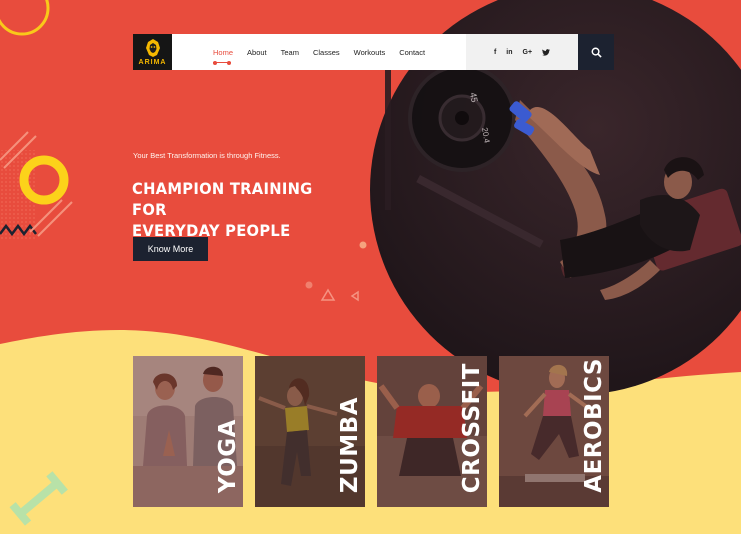  I want to click on svg-text: 45, so click(474, 98).